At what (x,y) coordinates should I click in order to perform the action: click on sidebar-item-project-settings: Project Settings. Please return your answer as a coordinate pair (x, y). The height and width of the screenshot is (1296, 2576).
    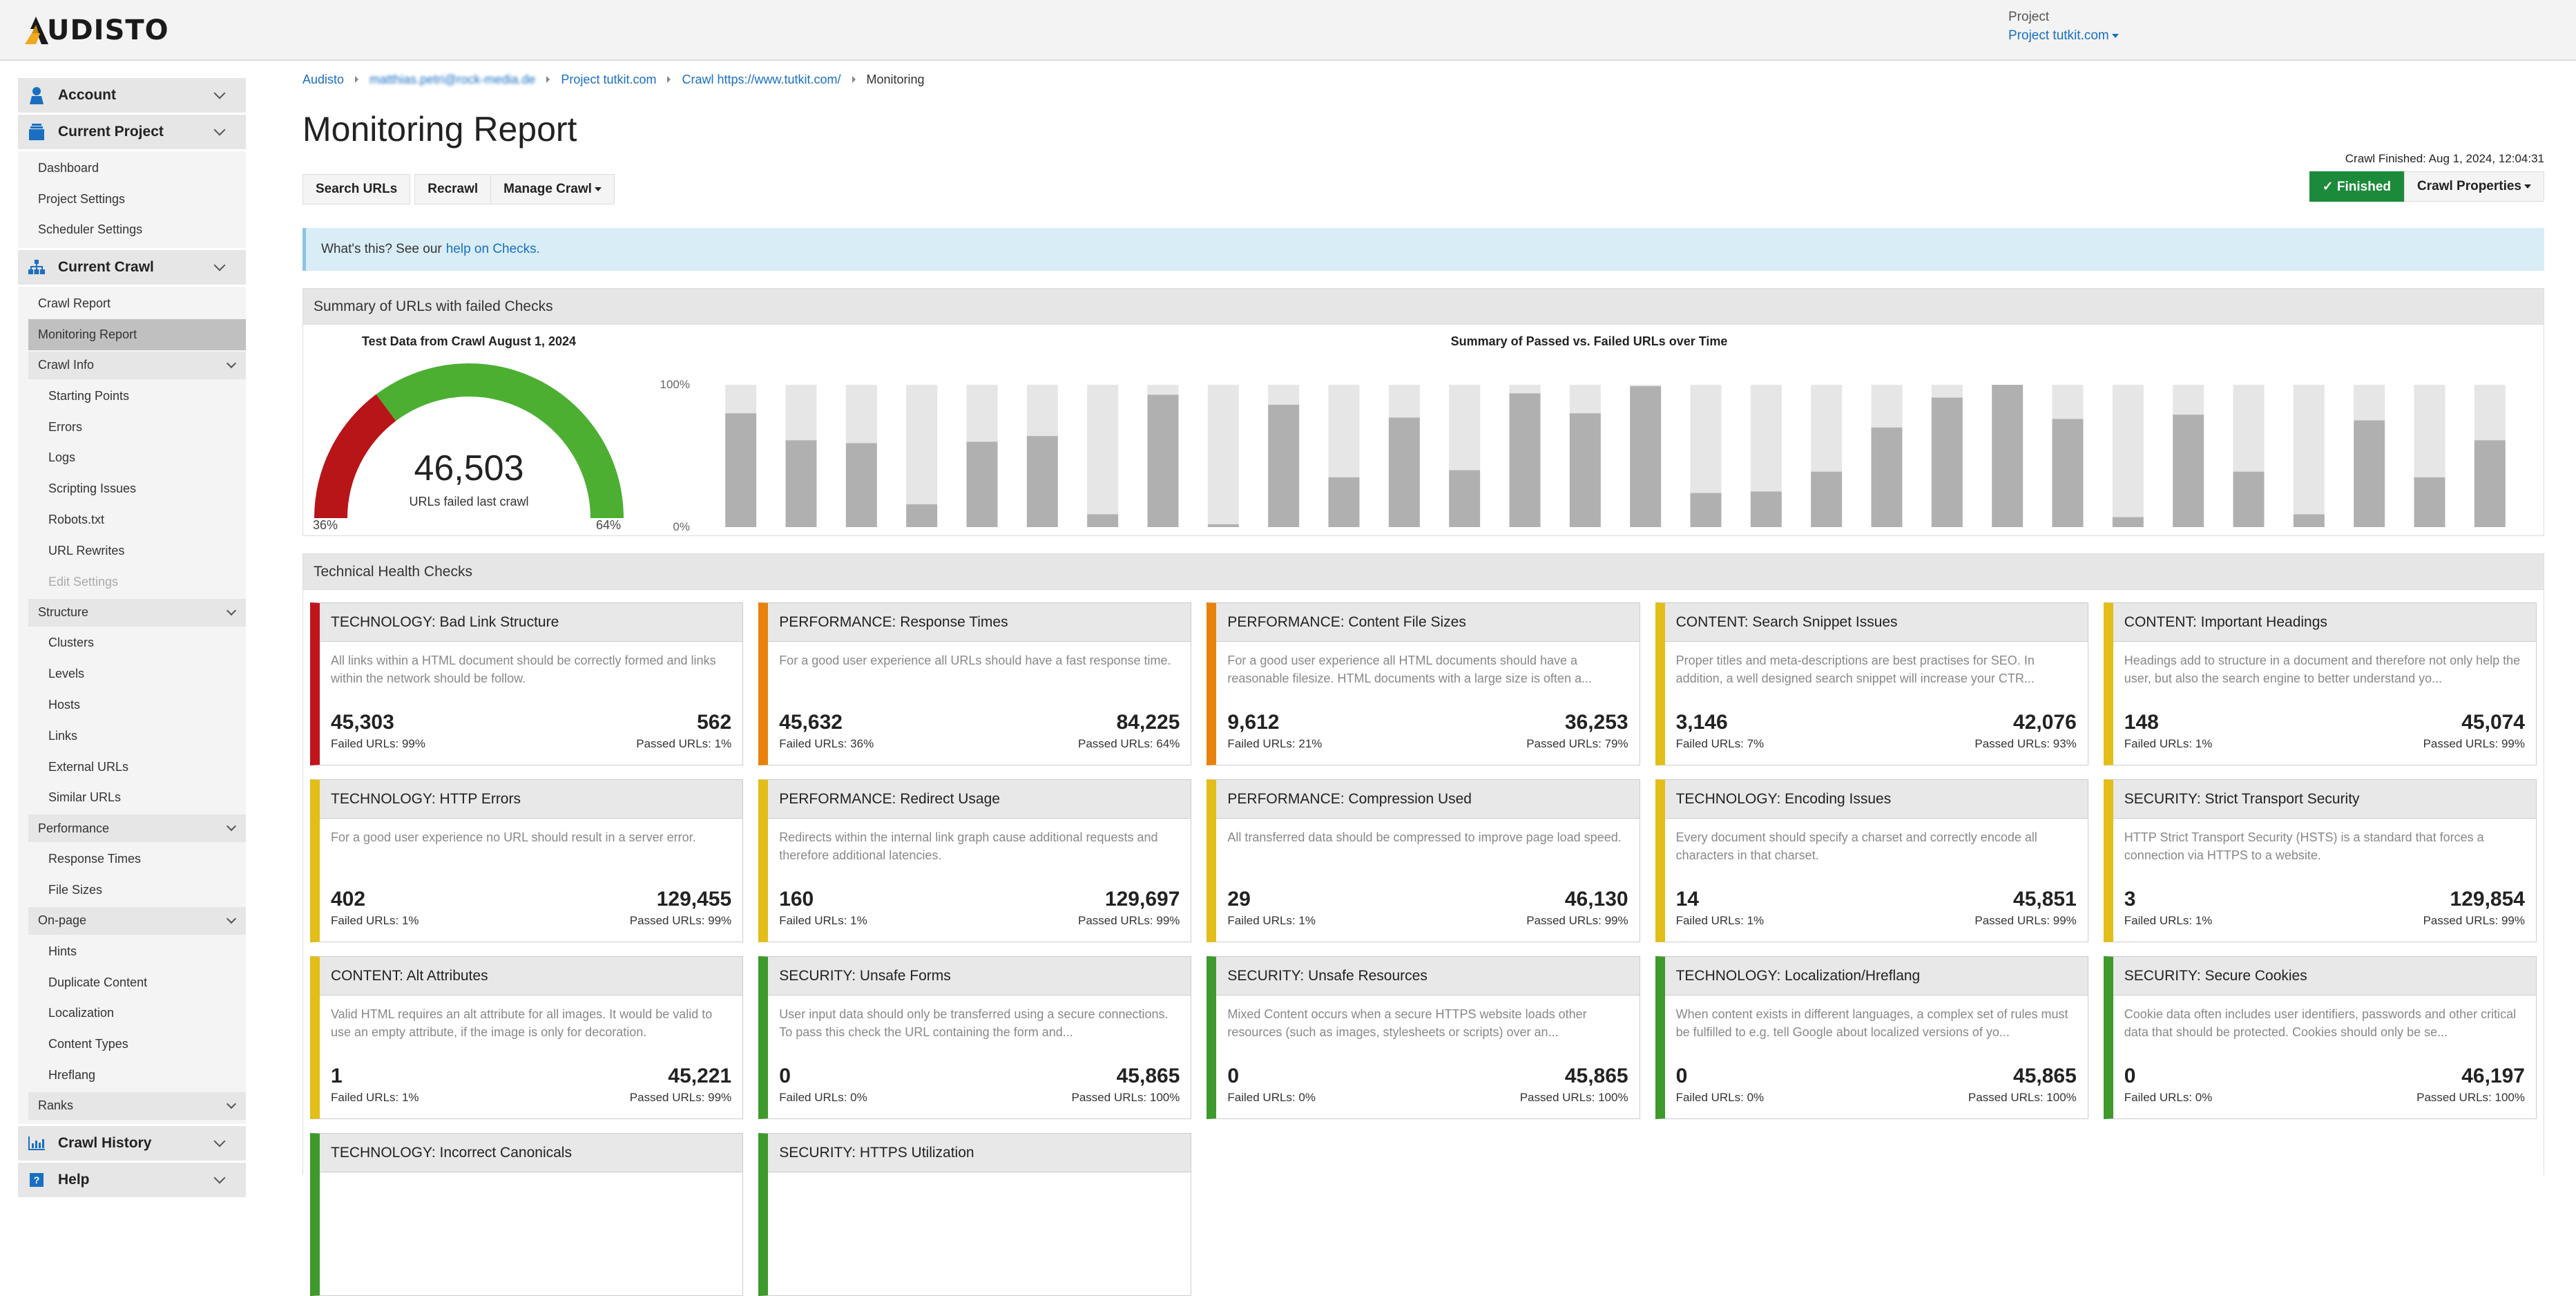
    Looking at the image, I should click on (132, 199).